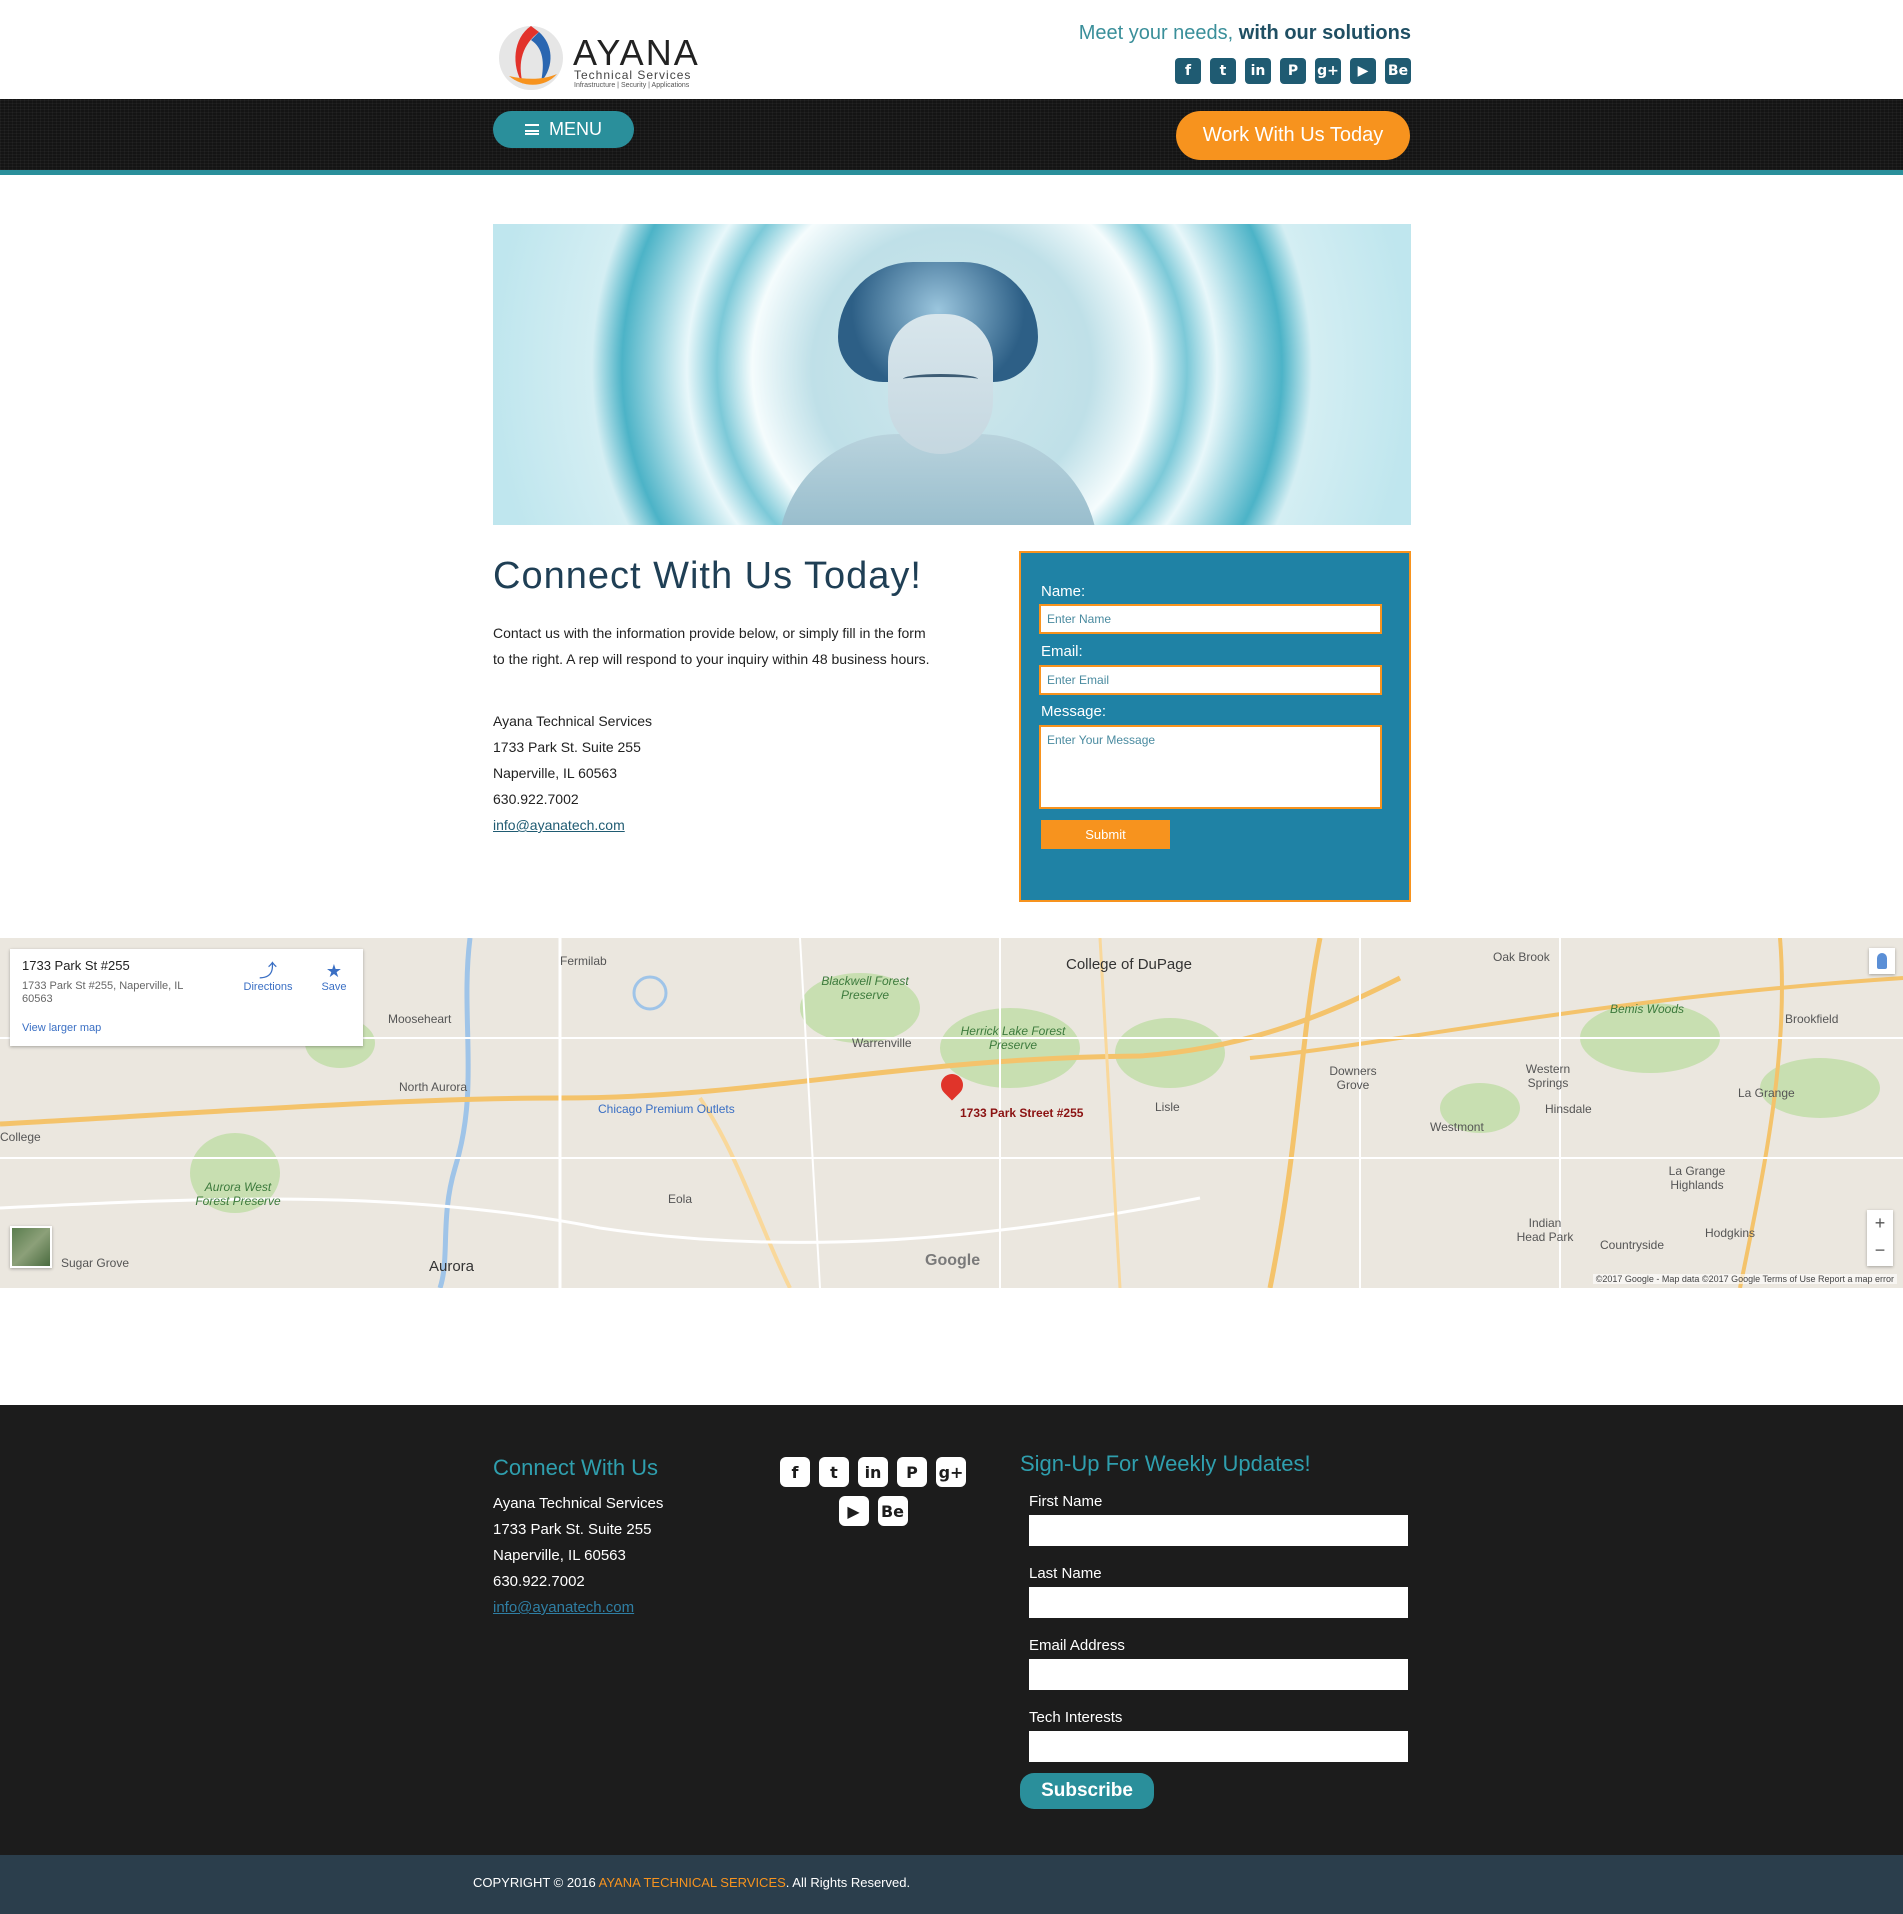 Image resolution: width=1903 pixels, height=1914 pixels. I want to click on header-tagline: Meet your needs, with our solutions, so click(1245, 33).